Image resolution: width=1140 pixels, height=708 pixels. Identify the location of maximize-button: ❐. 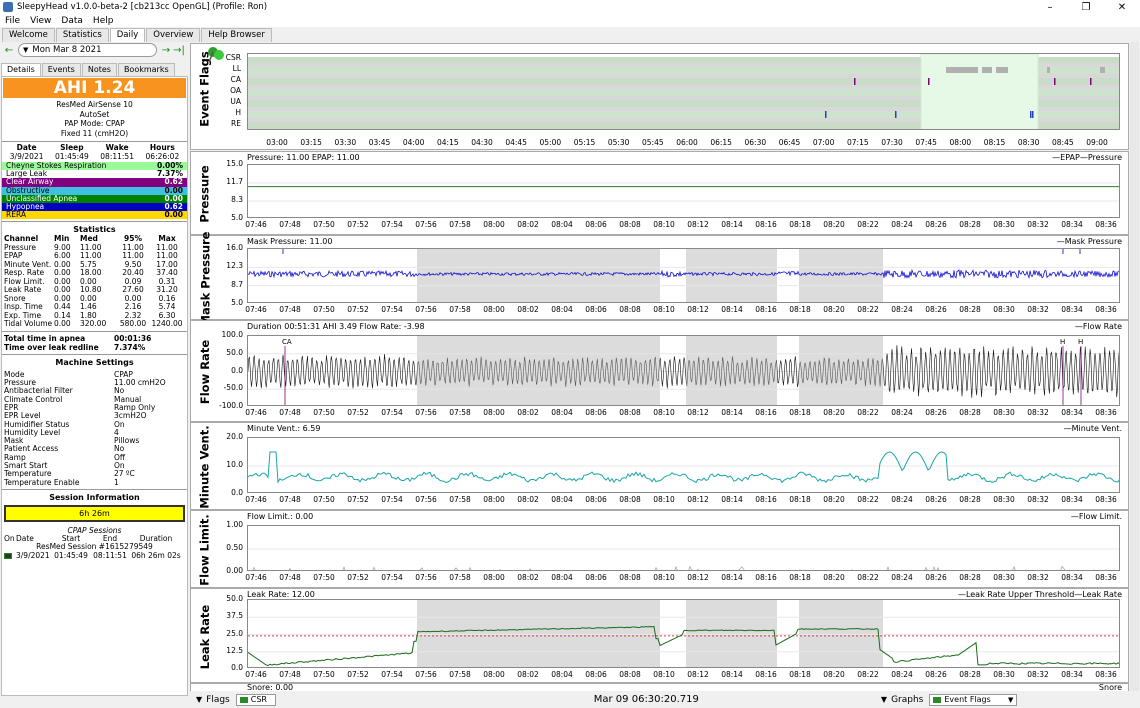
(1086, 7).